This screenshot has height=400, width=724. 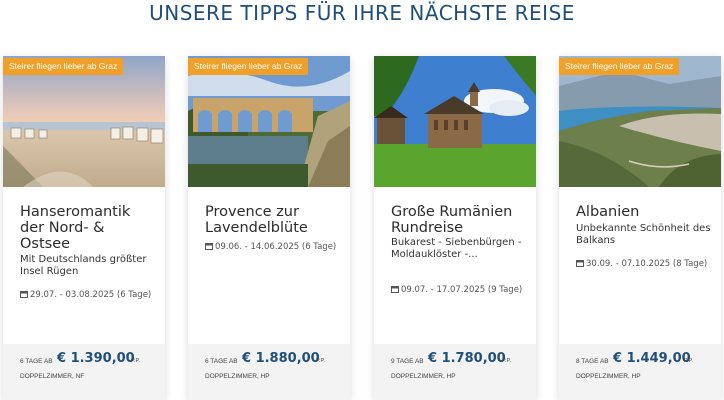 What do you see at coordinates (455, 121) in the screenshot?
I see `trip-image-monastery` at bounding box center [455, 121].